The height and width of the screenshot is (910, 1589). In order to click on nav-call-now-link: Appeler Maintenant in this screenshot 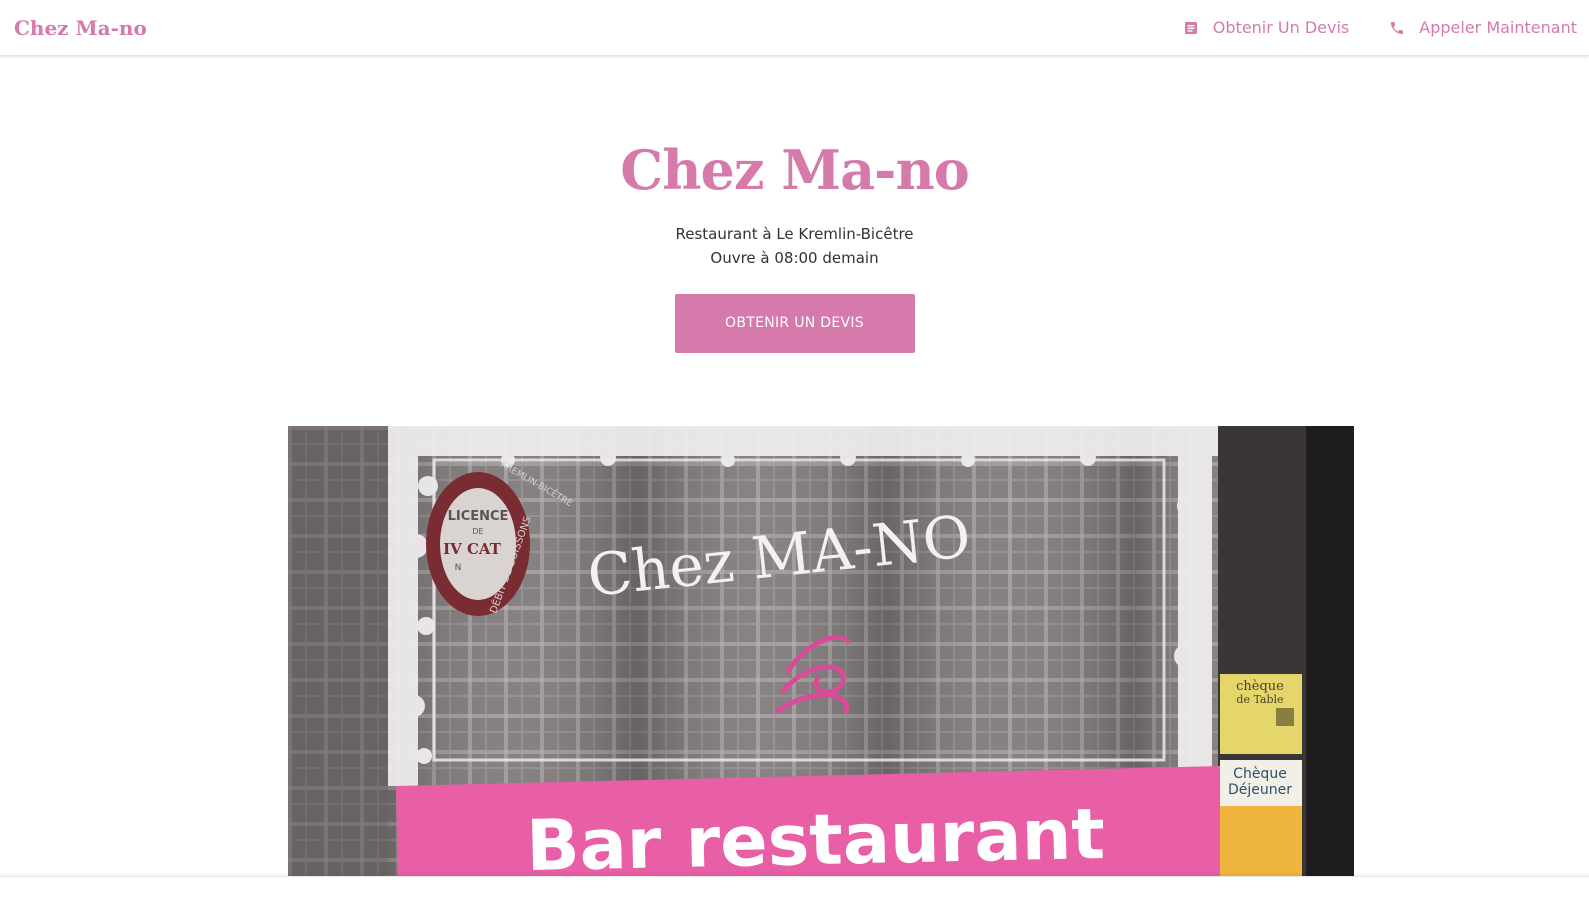, I will do `click(1483, 27)`.